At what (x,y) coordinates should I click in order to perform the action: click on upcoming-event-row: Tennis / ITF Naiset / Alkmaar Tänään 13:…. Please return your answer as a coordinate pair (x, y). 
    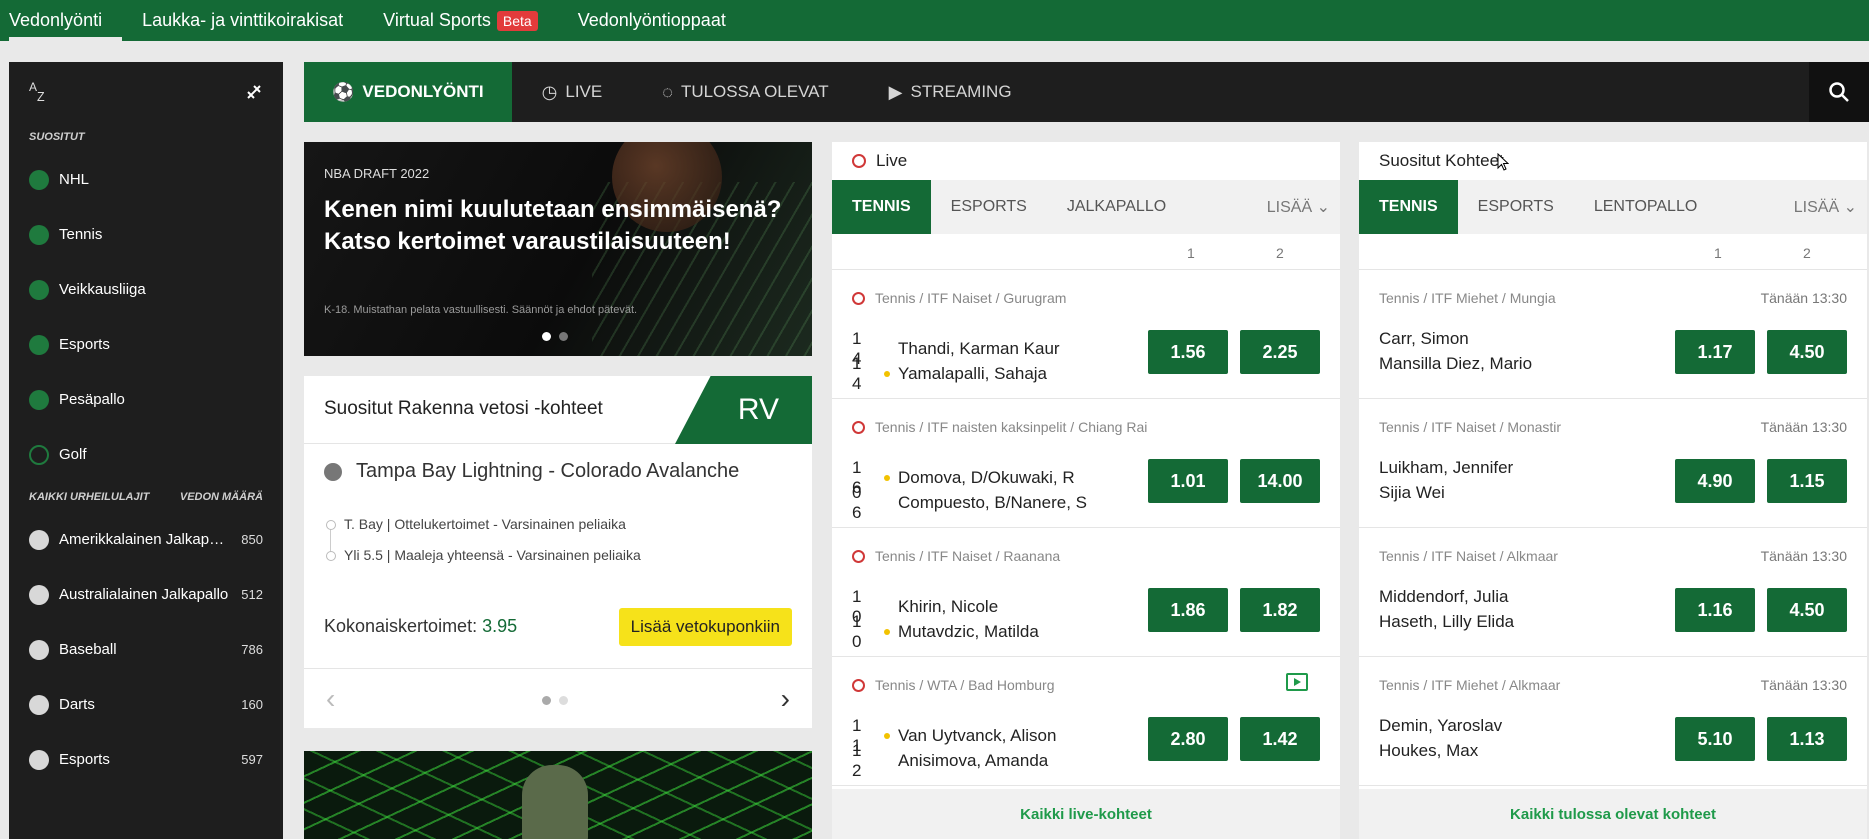
    Looking at the image, I should click on (1613, 592).